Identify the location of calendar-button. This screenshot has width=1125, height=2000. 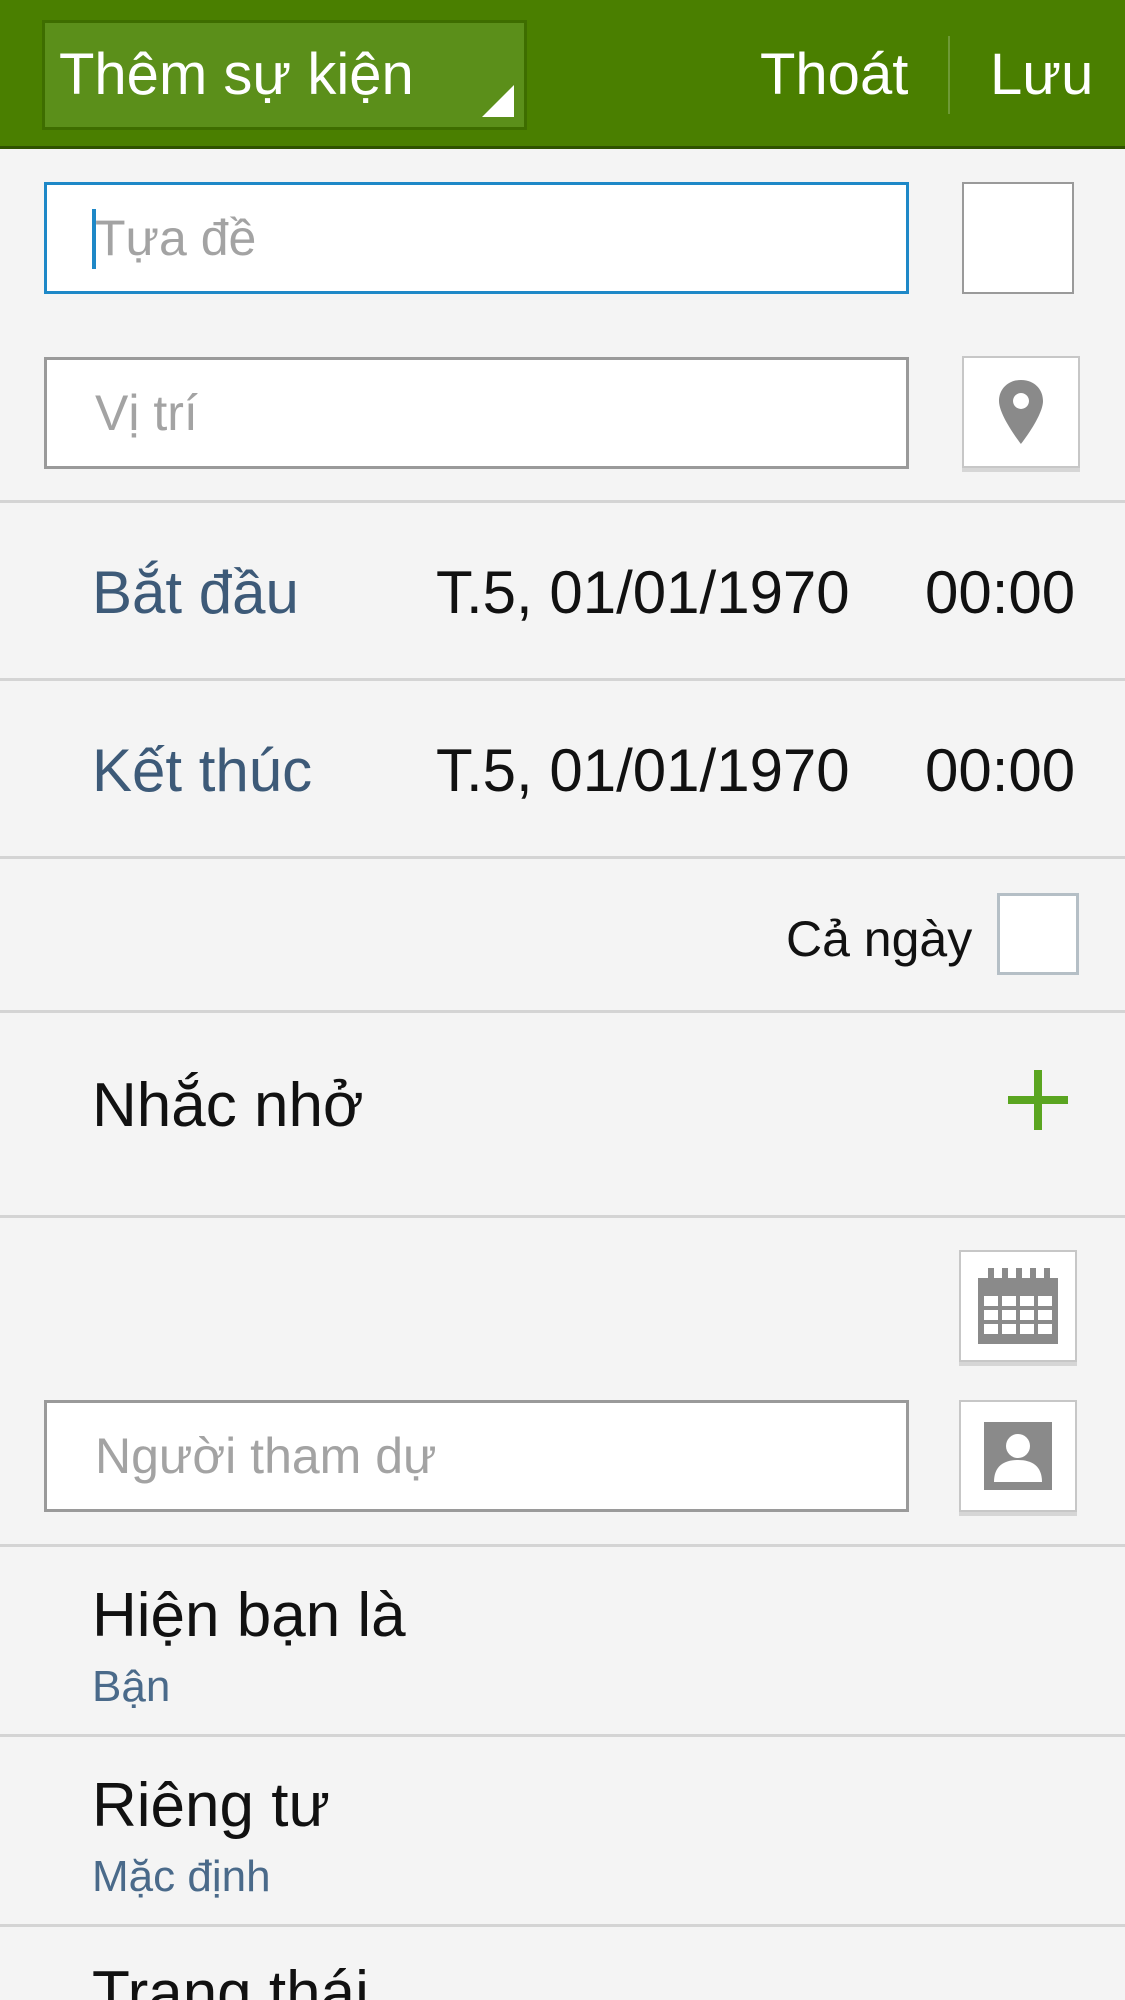
(1018, 1306).